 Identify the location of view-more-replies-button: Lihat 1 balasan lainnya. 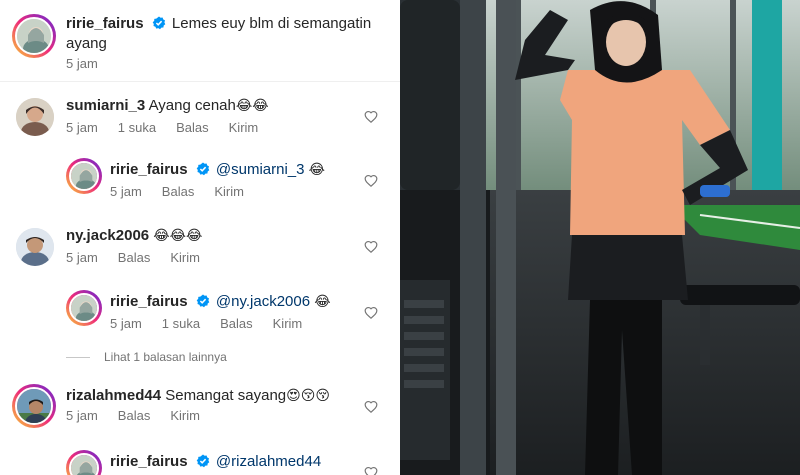
(146, 357).